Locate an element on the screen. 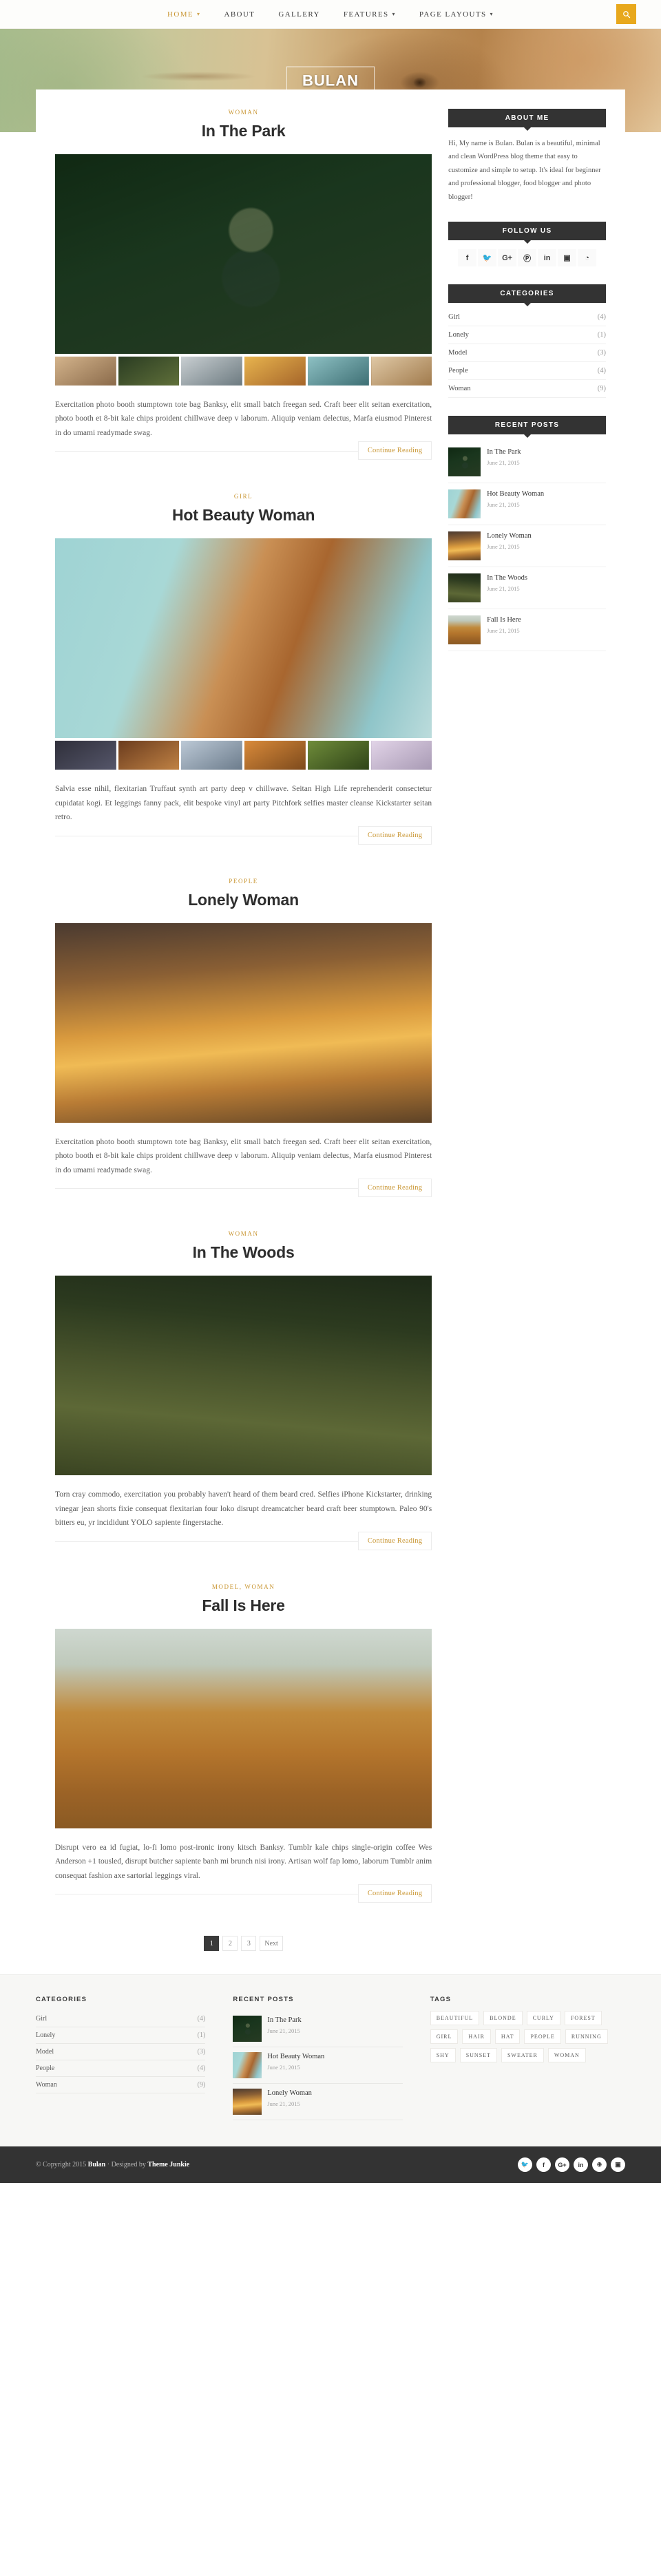 The width and height of the screenshot is (661, 2576). recent-post-item: Hot Beauty Woman June 21, 2015 is located at coordinates (527, 505).